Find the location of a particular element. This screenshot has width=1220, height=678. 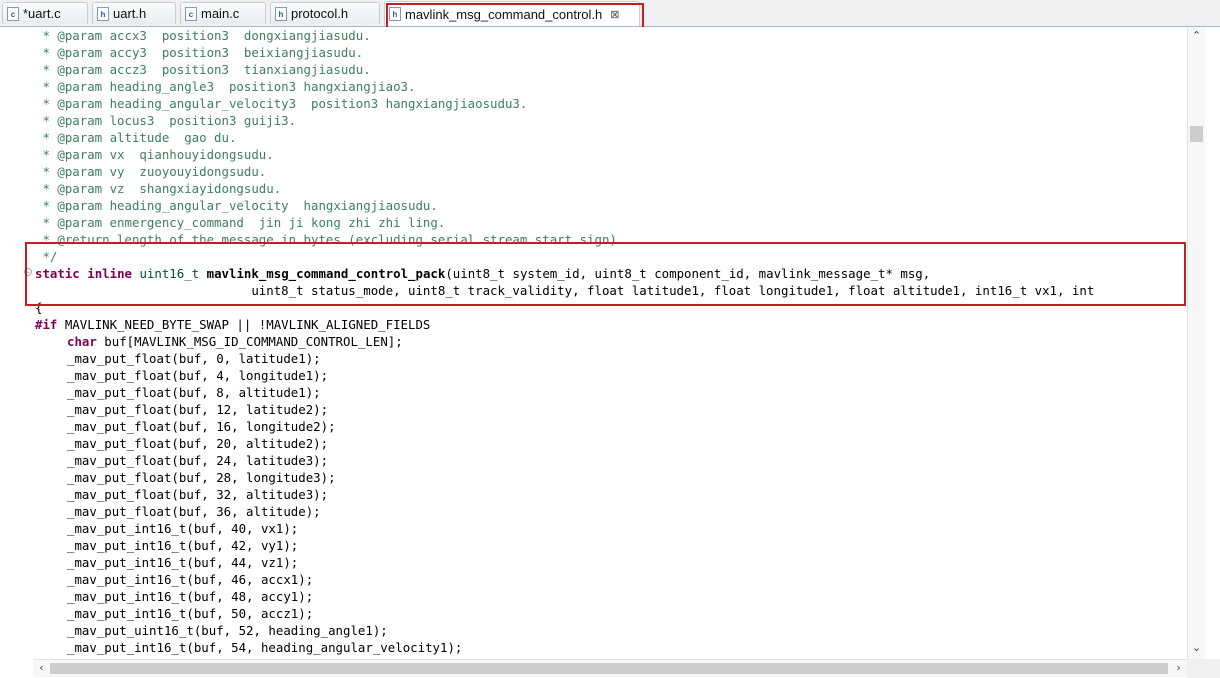

code-line: */ is located at coordinates (46, 256).